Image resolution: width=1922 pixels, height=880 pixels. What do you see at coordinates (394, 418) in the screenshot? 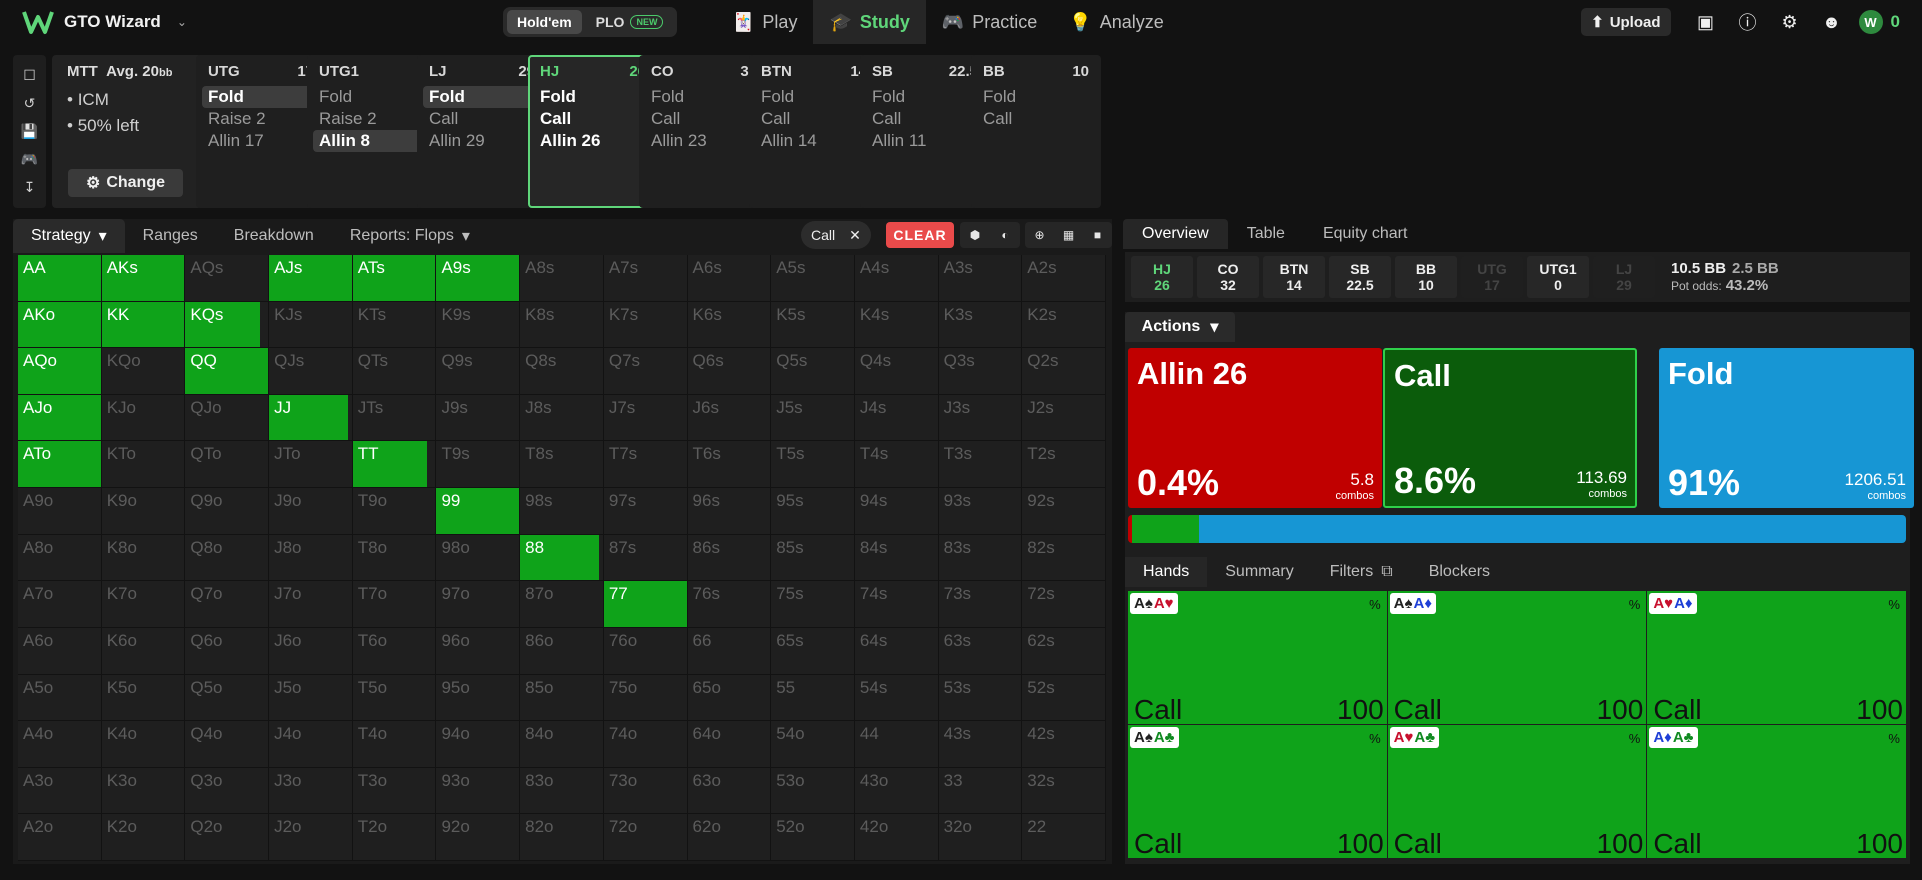
I see `hand-cell: JTs` at bounding box center [394, 418].